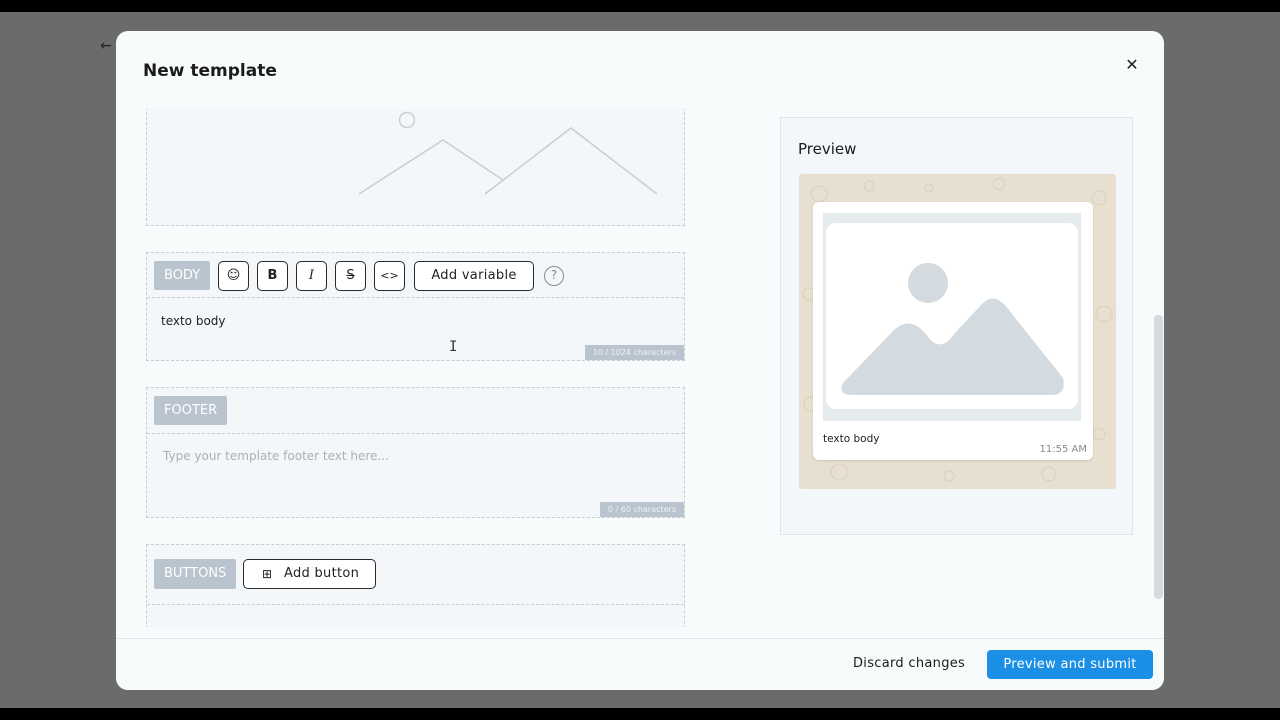 This screenshot has width=1280, height=720. Describe the element at coordinates (322, 573) in the screenshot. I see `add-button-label: Add button` at that location.